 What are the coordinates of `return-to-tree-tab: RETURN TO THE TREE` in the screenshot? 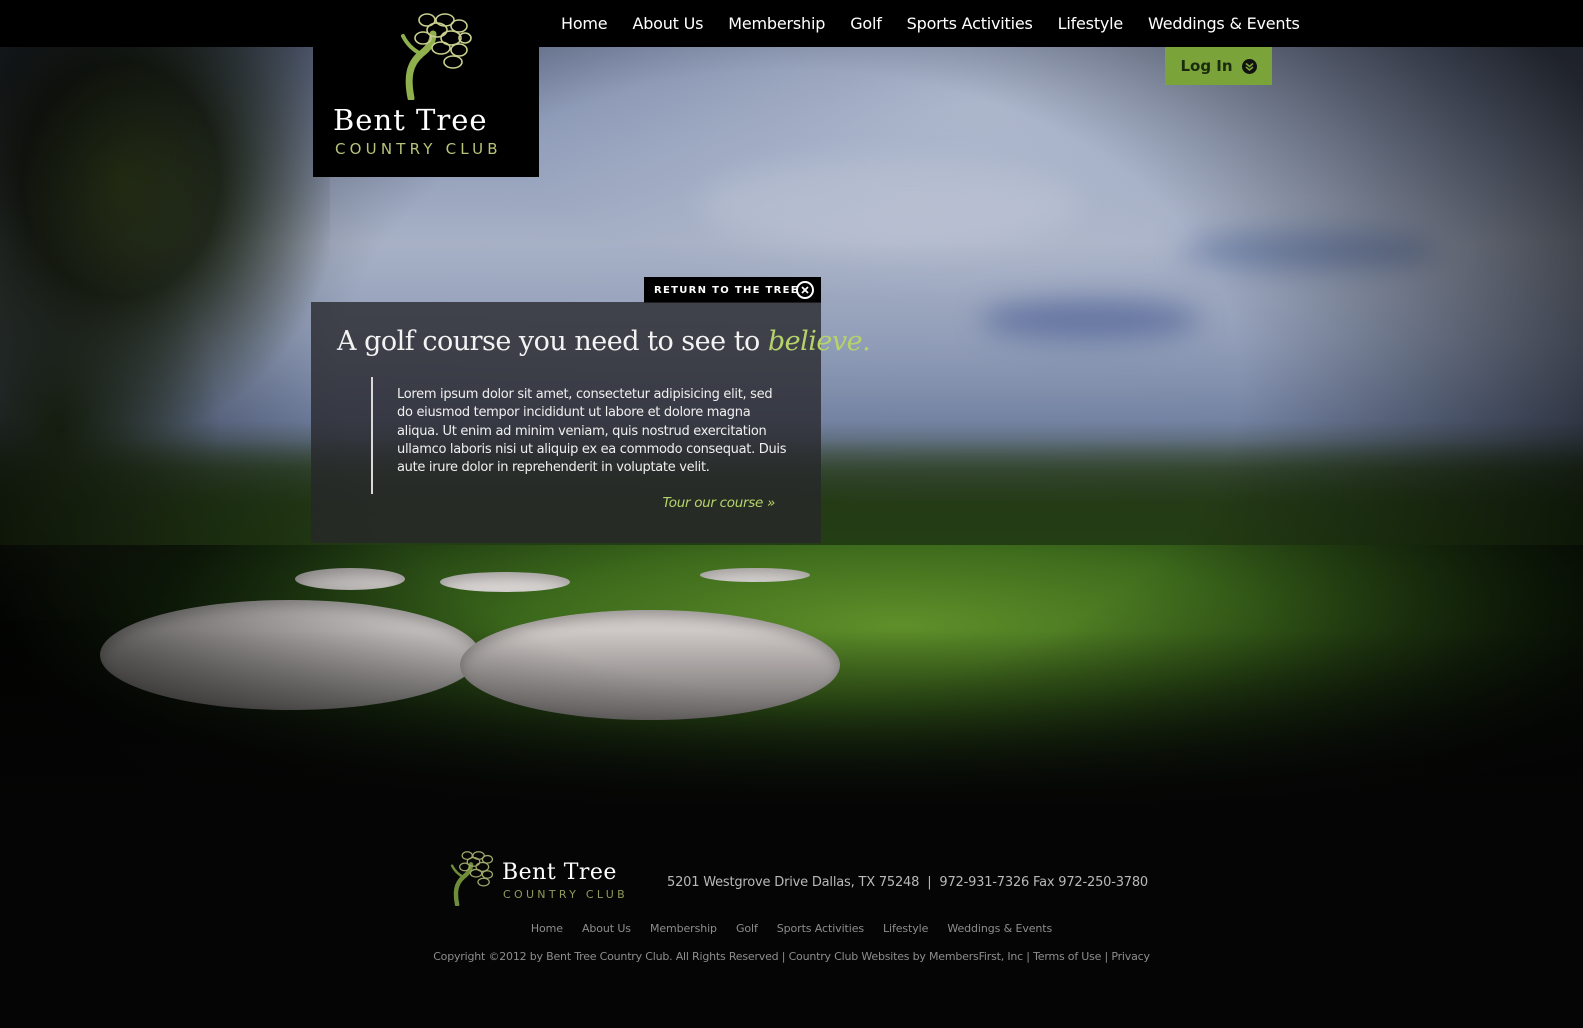 It's located at (732, 290).